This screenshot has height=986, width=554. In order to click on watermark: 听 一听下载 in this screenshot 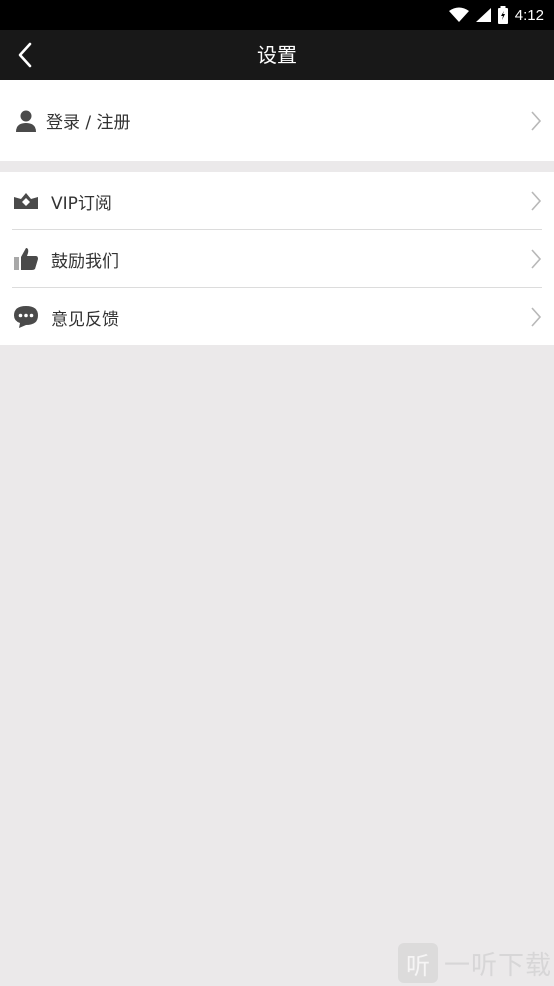, I will do `click(474, 963)`.